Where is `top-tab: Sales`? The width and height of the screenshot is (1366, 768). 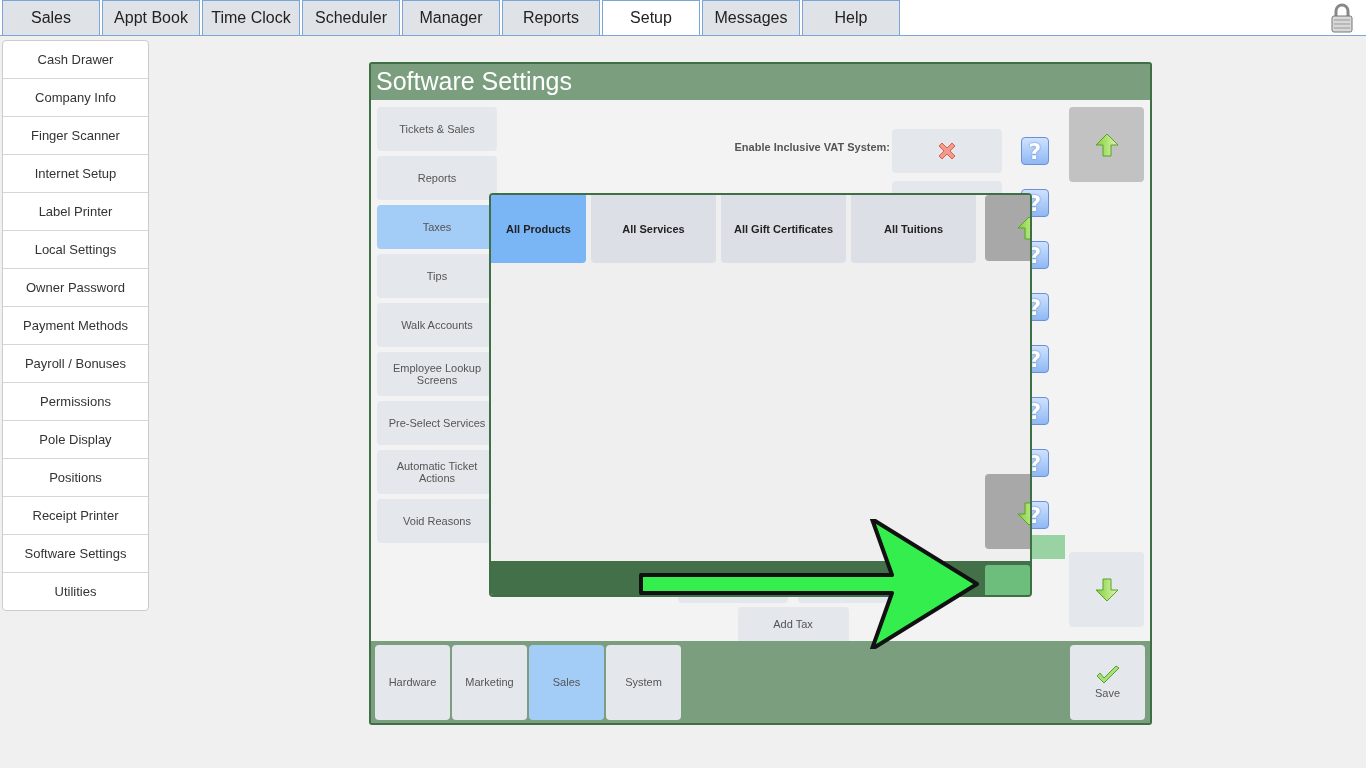 top-tab: Sales is located at coordinates (51, 17).